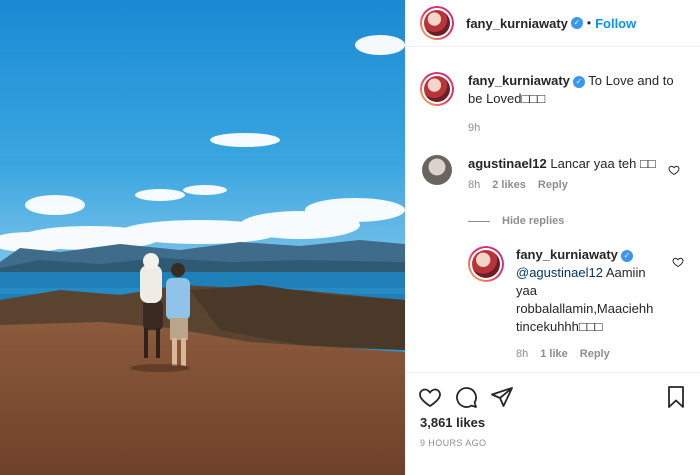  What do you see at coordinates (479, 221) in the screenshot?
I see `replies-divider-line` at bounding box center [479, 221].